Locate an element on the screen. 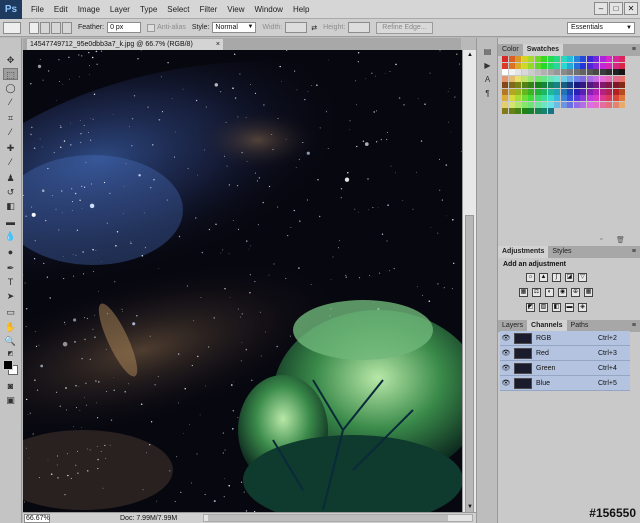  menu-image: Image is located at coordinates (89, 9).